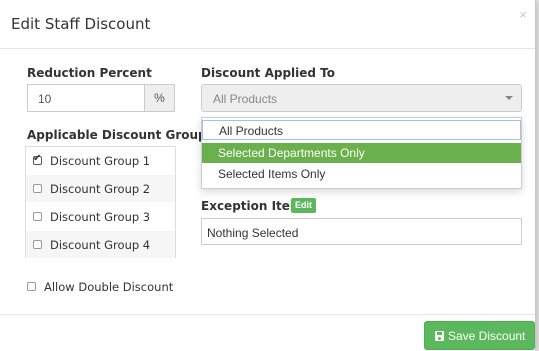 The width and height of the screenshot is (539, 351). I want to click on save-discount-label: Save Discount, so click(487, 336).